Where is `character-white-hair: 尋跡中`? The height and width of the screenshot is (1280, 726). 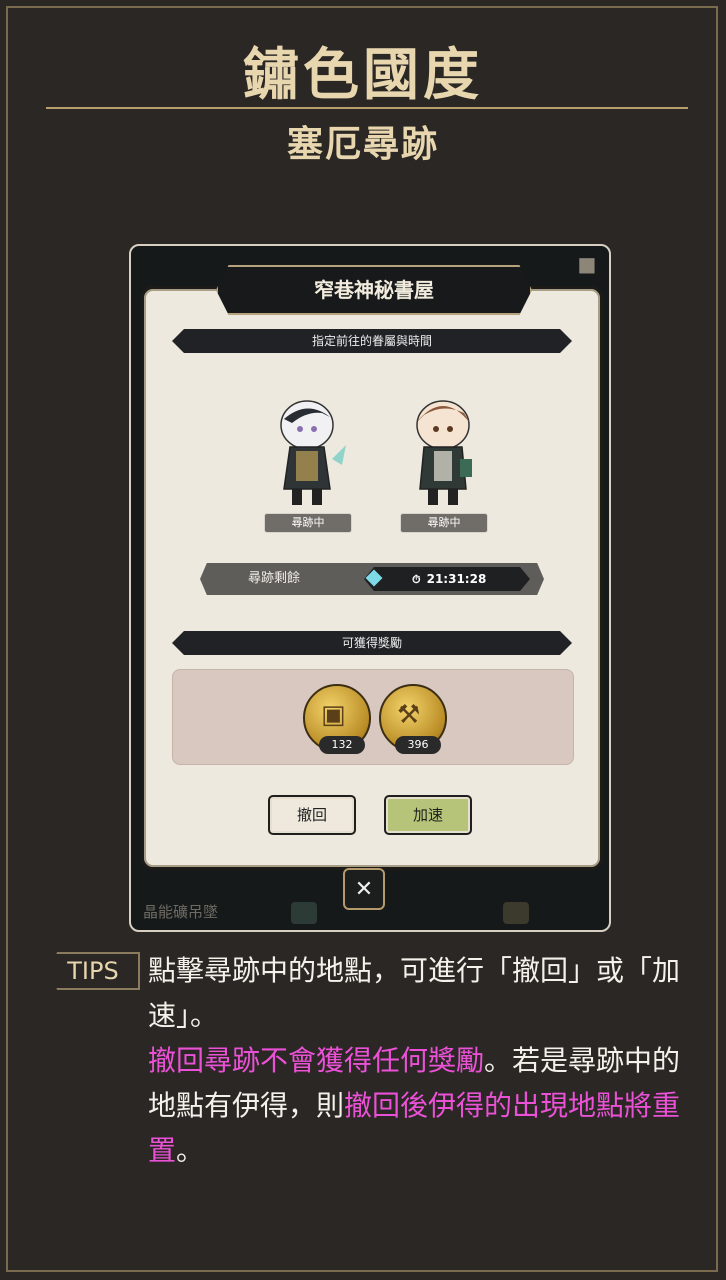
character-white-hair: 尋跡中 is located at coordinates (307, 461).